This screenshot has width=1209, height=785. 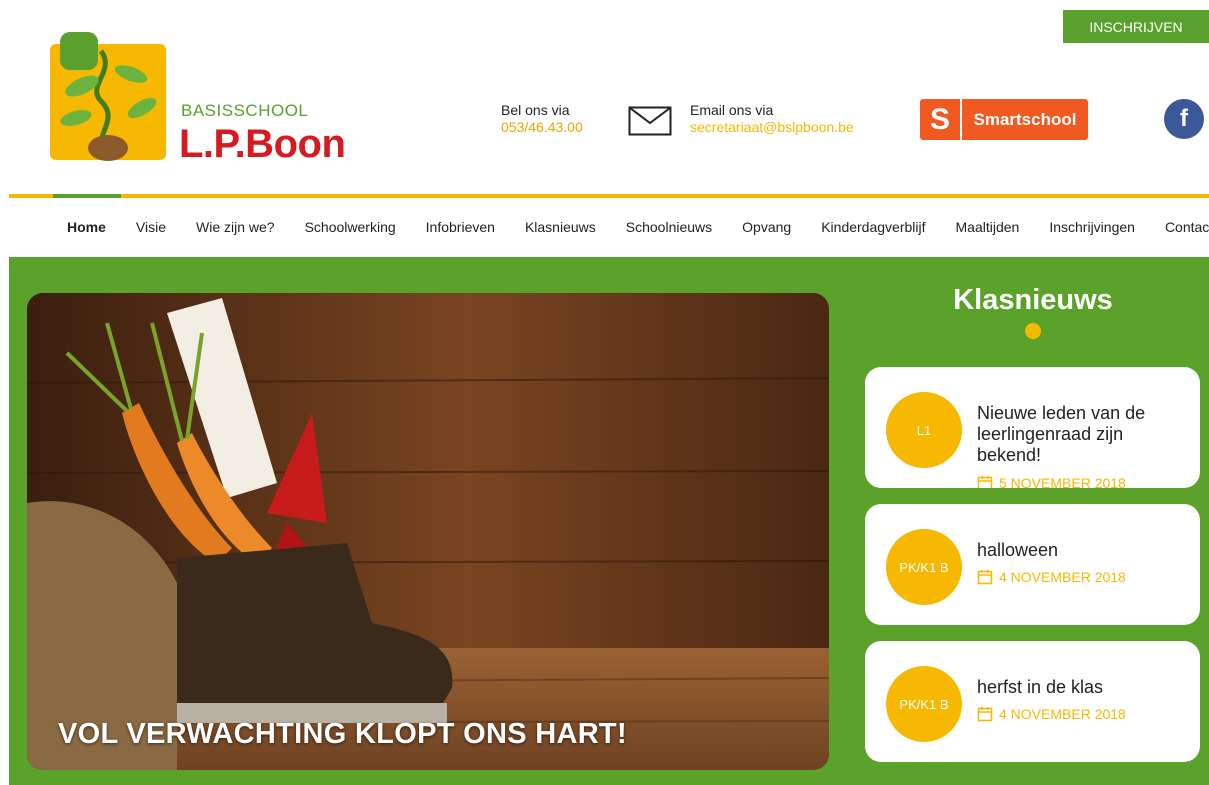 What do you see at coordinates (732, 110) in the screenshot?
I see `email-label: Email ons via` at bounding box center [732, 110].